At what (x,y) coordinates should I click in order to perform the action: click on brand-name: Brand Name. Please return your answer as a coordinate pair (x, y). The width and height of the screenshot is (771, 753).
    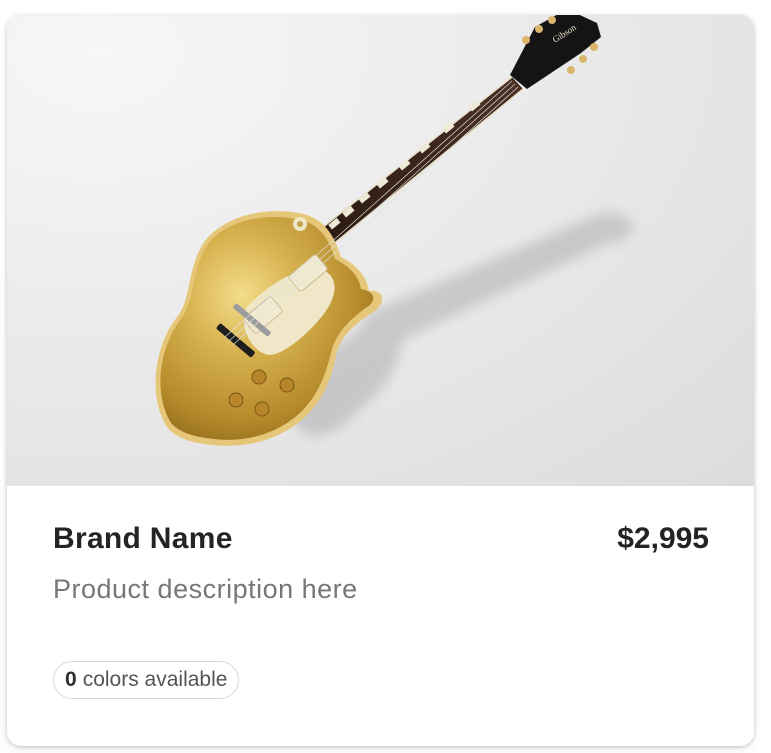
    Looking at the image, I should click on (143, 539).